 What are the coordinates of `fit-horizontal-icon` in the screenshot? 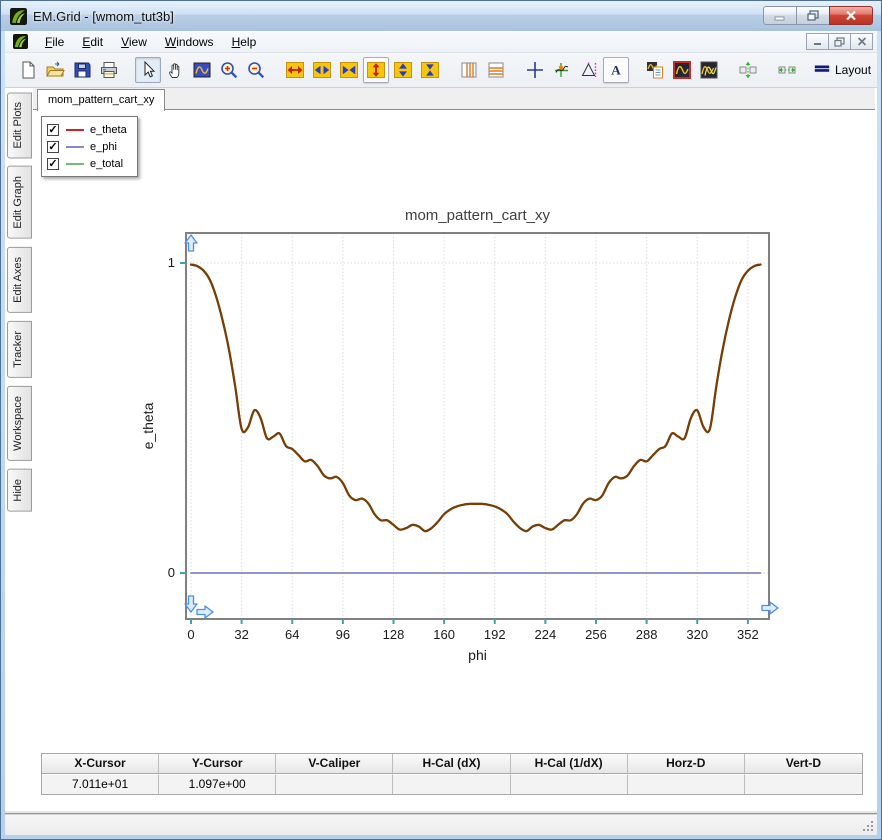 It's located at (787, 70).